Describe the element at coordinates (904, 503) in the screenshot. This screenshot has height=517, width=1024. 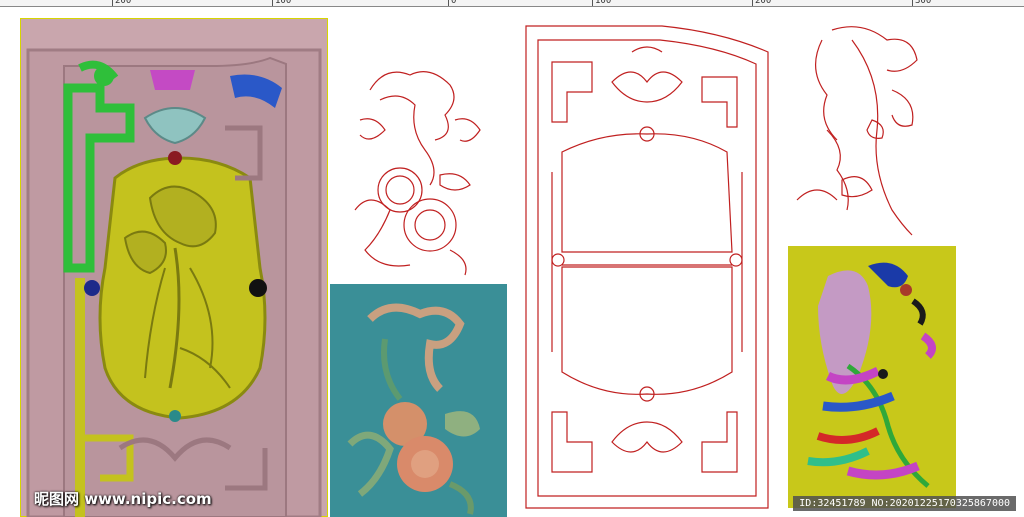
I see `image-id-tag: ID:32451789 NO:20201225170325867000` at that location.